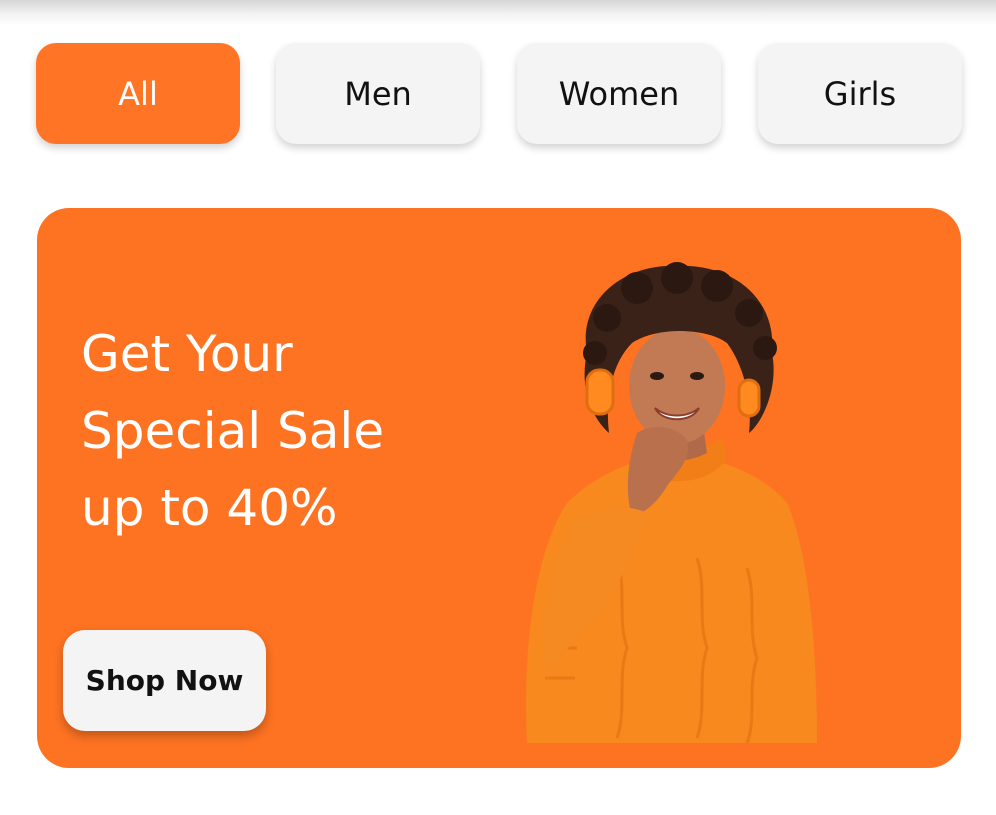 The width and height of the screenshot is (996, 815). I want to click on filter-chip-label: Men, so click(378, 93).